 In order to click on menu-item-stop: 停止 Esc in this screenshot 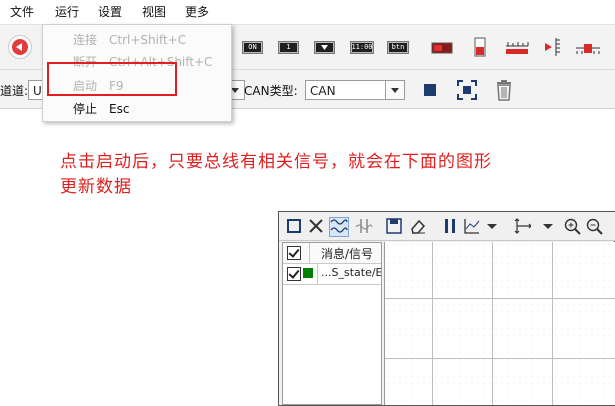, I will do `click(137, 109)`.